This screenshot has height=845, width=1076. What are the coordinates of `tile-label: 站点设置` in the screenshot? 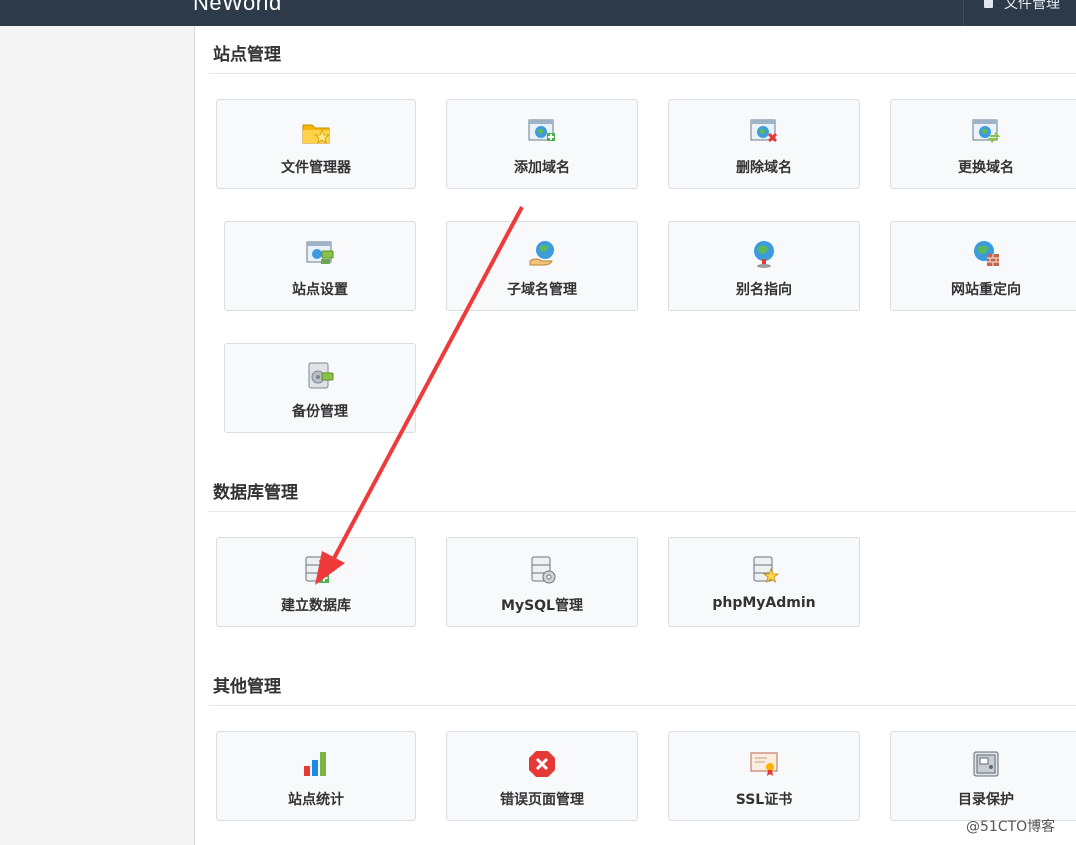 It's located at (320, 290).